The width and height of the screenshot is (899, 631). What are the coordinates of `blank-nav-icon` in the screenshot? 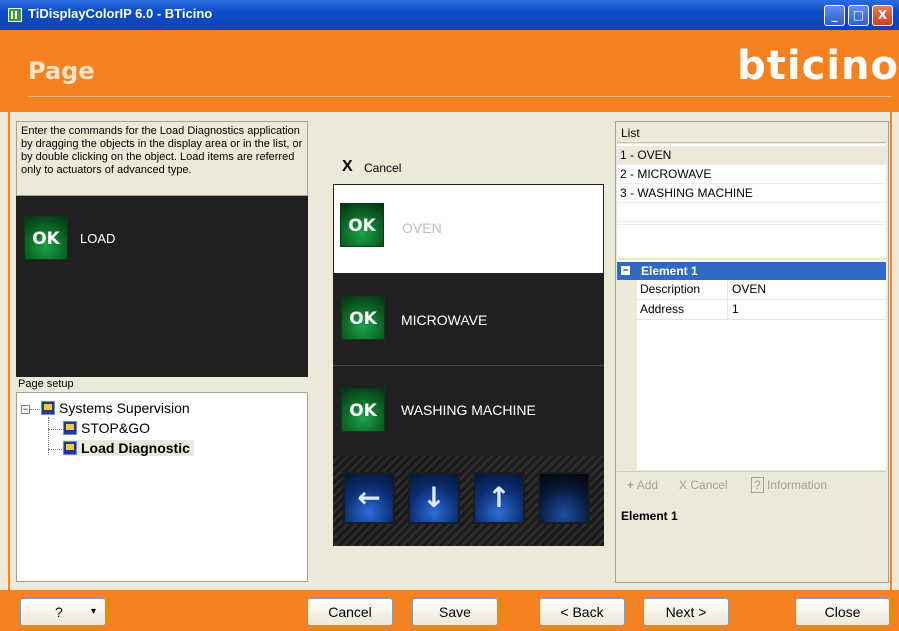 It's located at (564, 498).